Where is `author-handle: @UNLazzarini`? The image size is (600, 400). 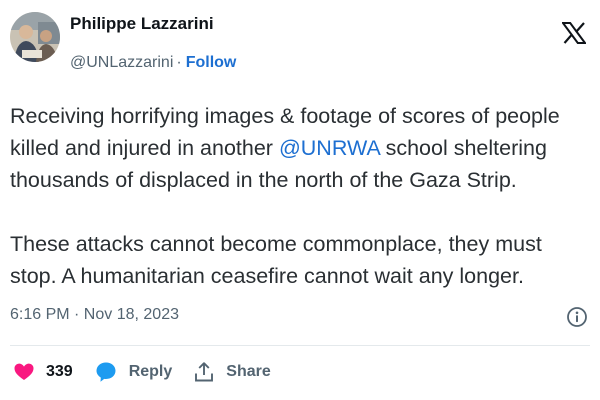 author-handle: @UNLazzarini is located at coordinates (121, 62).